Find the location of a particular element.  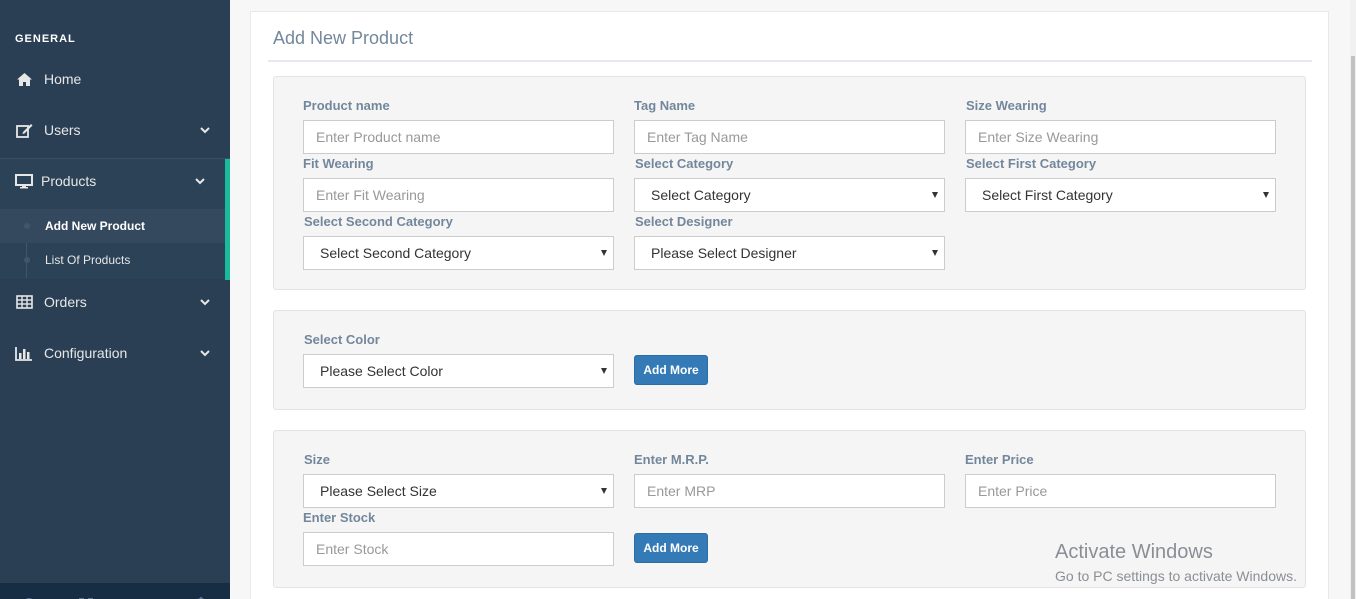

tag-name-input is located at coordinates (789, 137).